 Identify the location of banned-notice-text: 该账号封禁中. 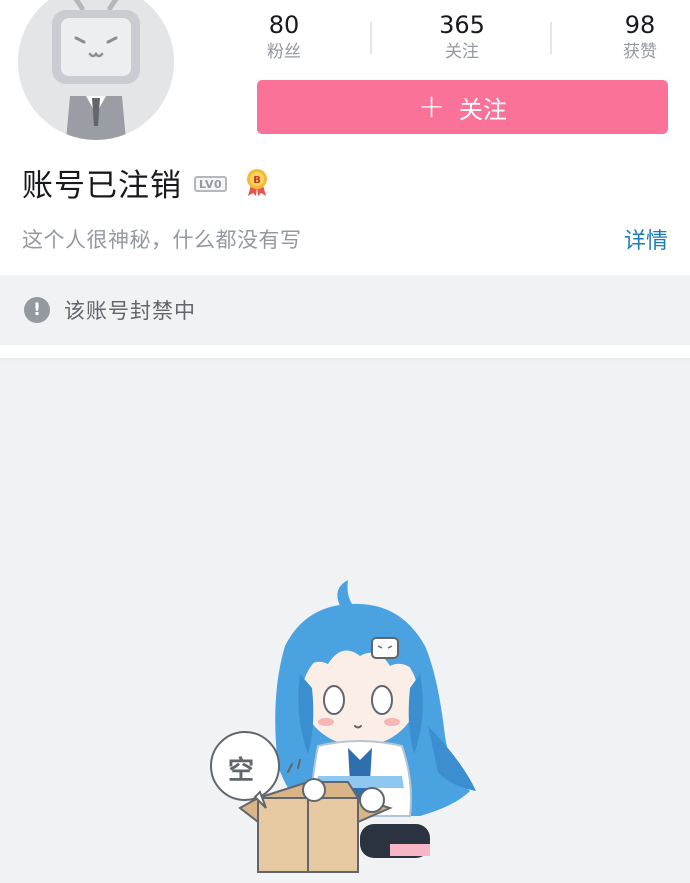
(130, 311).